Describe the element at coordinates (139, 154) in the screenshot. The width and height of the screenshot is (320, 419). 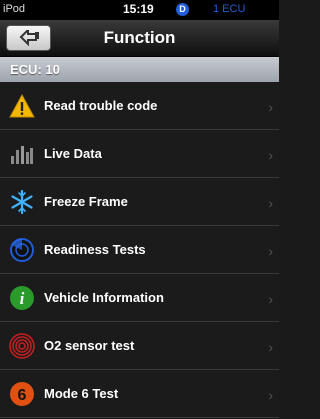
I see `list-item-live-data: Live Data ›` at that location.